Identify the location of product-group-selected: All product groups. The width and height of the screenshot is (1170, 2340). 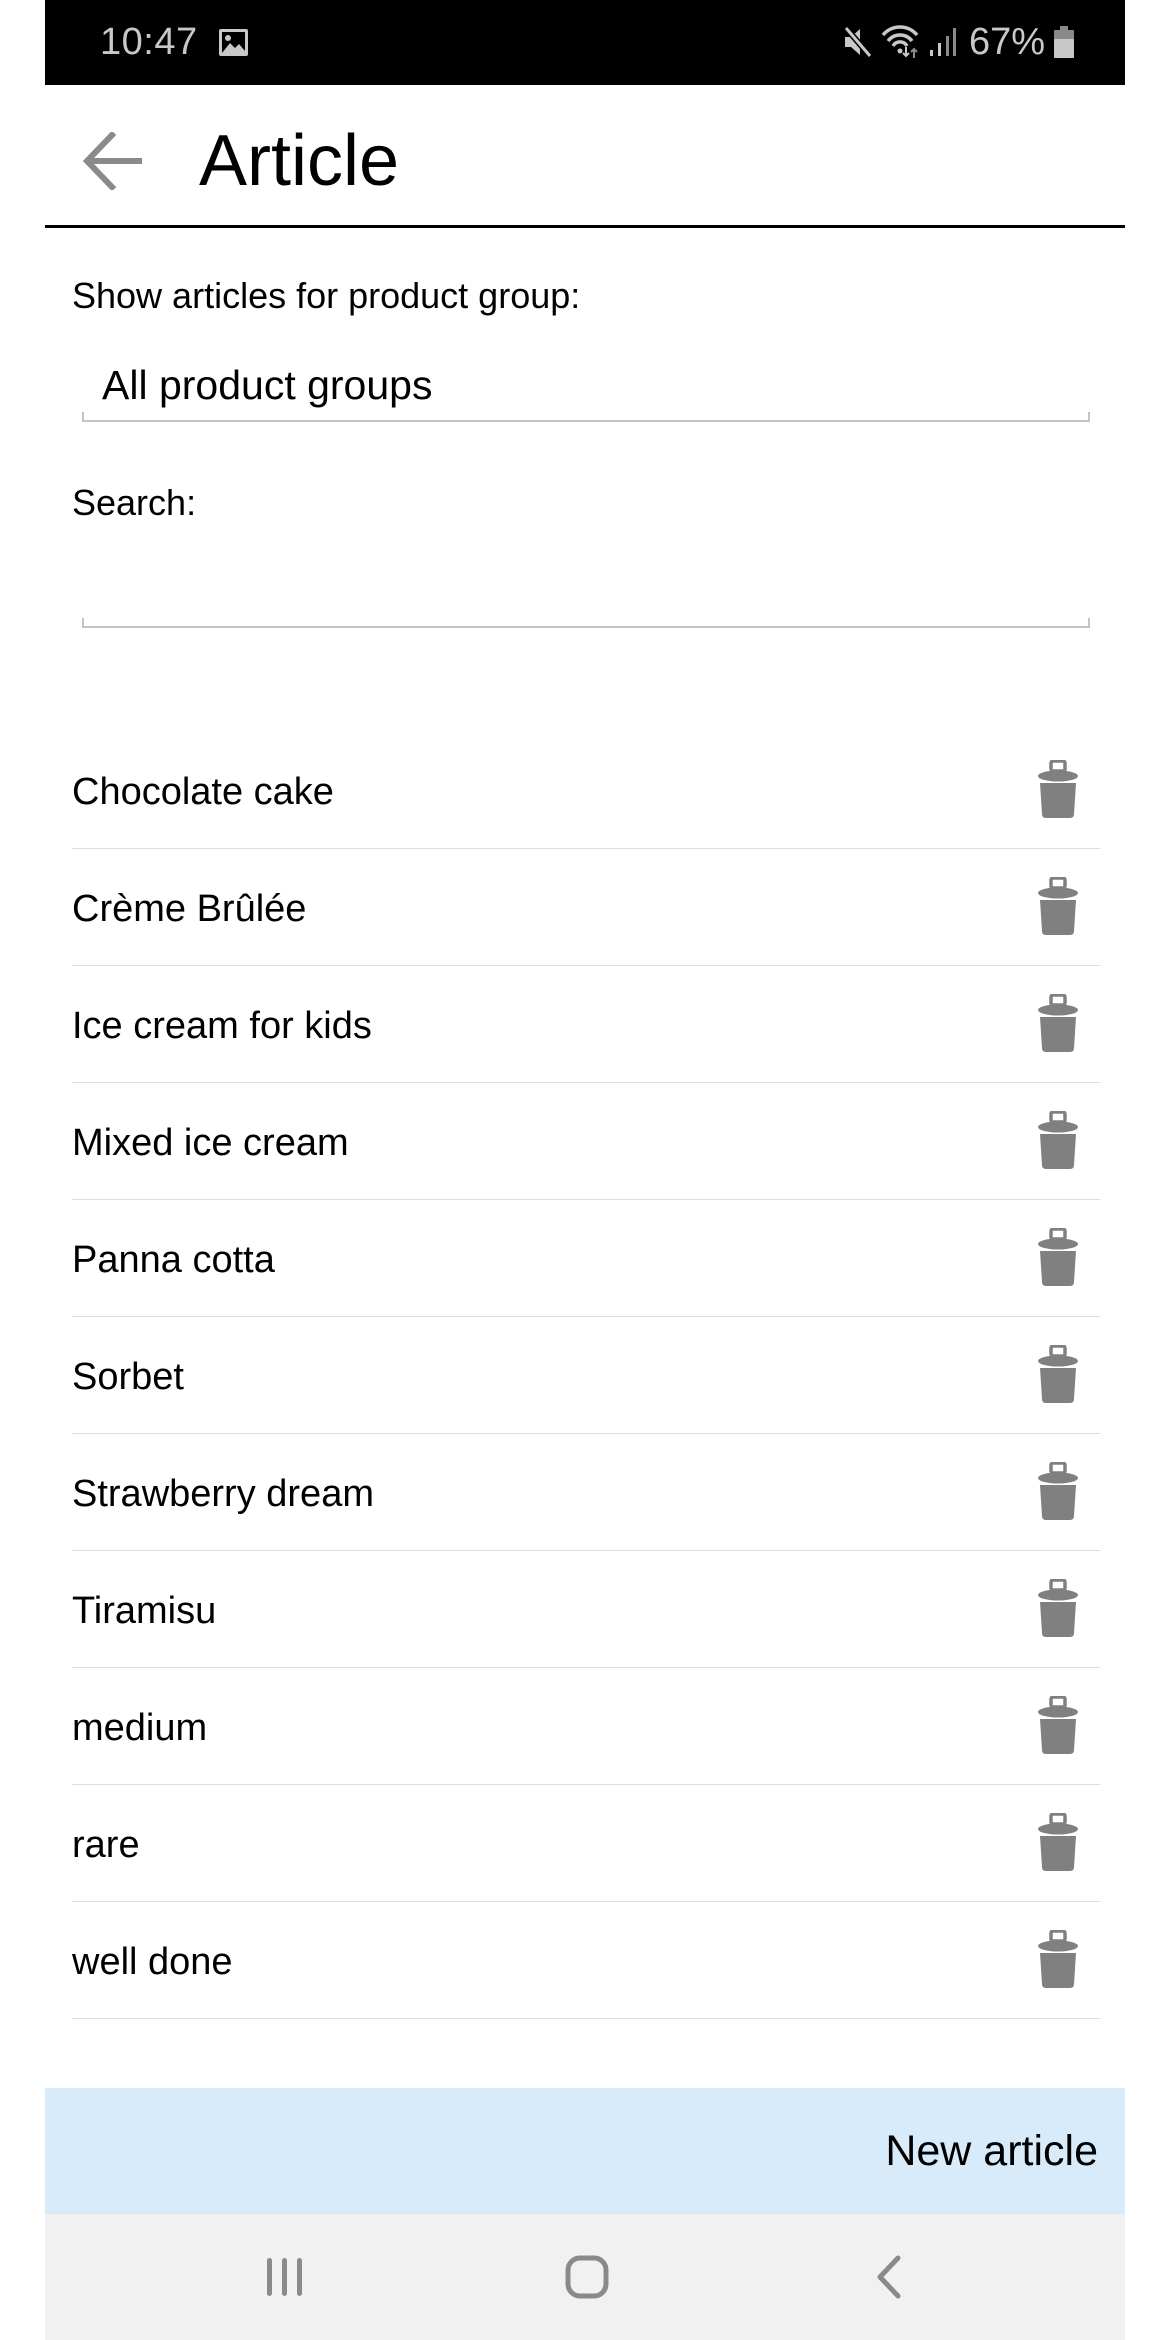
(267, 385).